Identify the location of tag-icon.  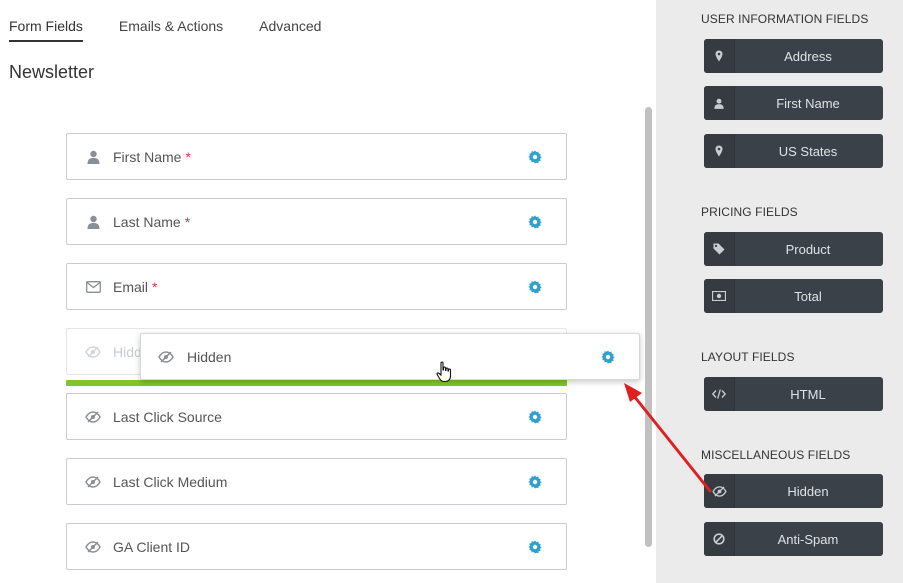
(719, 249).